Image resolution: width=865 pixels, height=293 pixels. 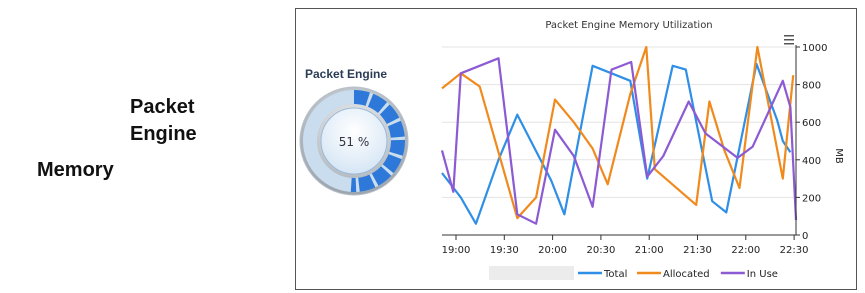 I want to click on x-tick-label: 22:00, so click(x=745, y=250).